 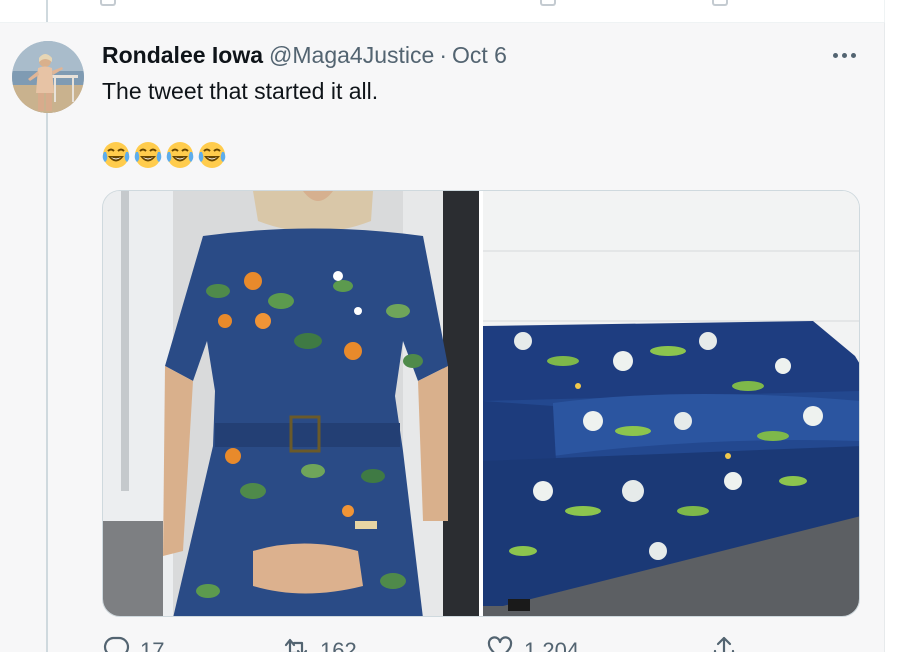 I want to click on reply-count: 17, so click(x=152, y=645).